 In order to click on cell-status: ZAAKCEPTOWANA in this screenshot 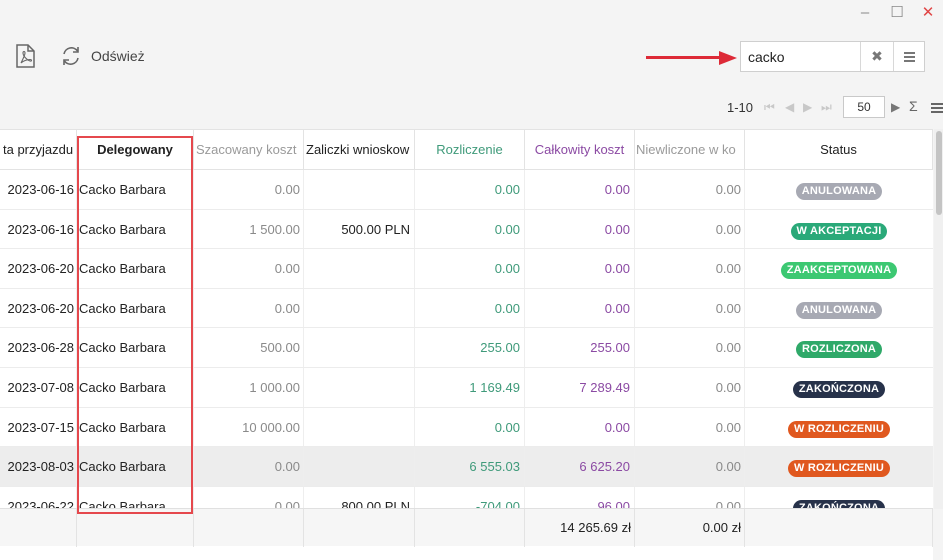, I will do `click(839, 269)`.